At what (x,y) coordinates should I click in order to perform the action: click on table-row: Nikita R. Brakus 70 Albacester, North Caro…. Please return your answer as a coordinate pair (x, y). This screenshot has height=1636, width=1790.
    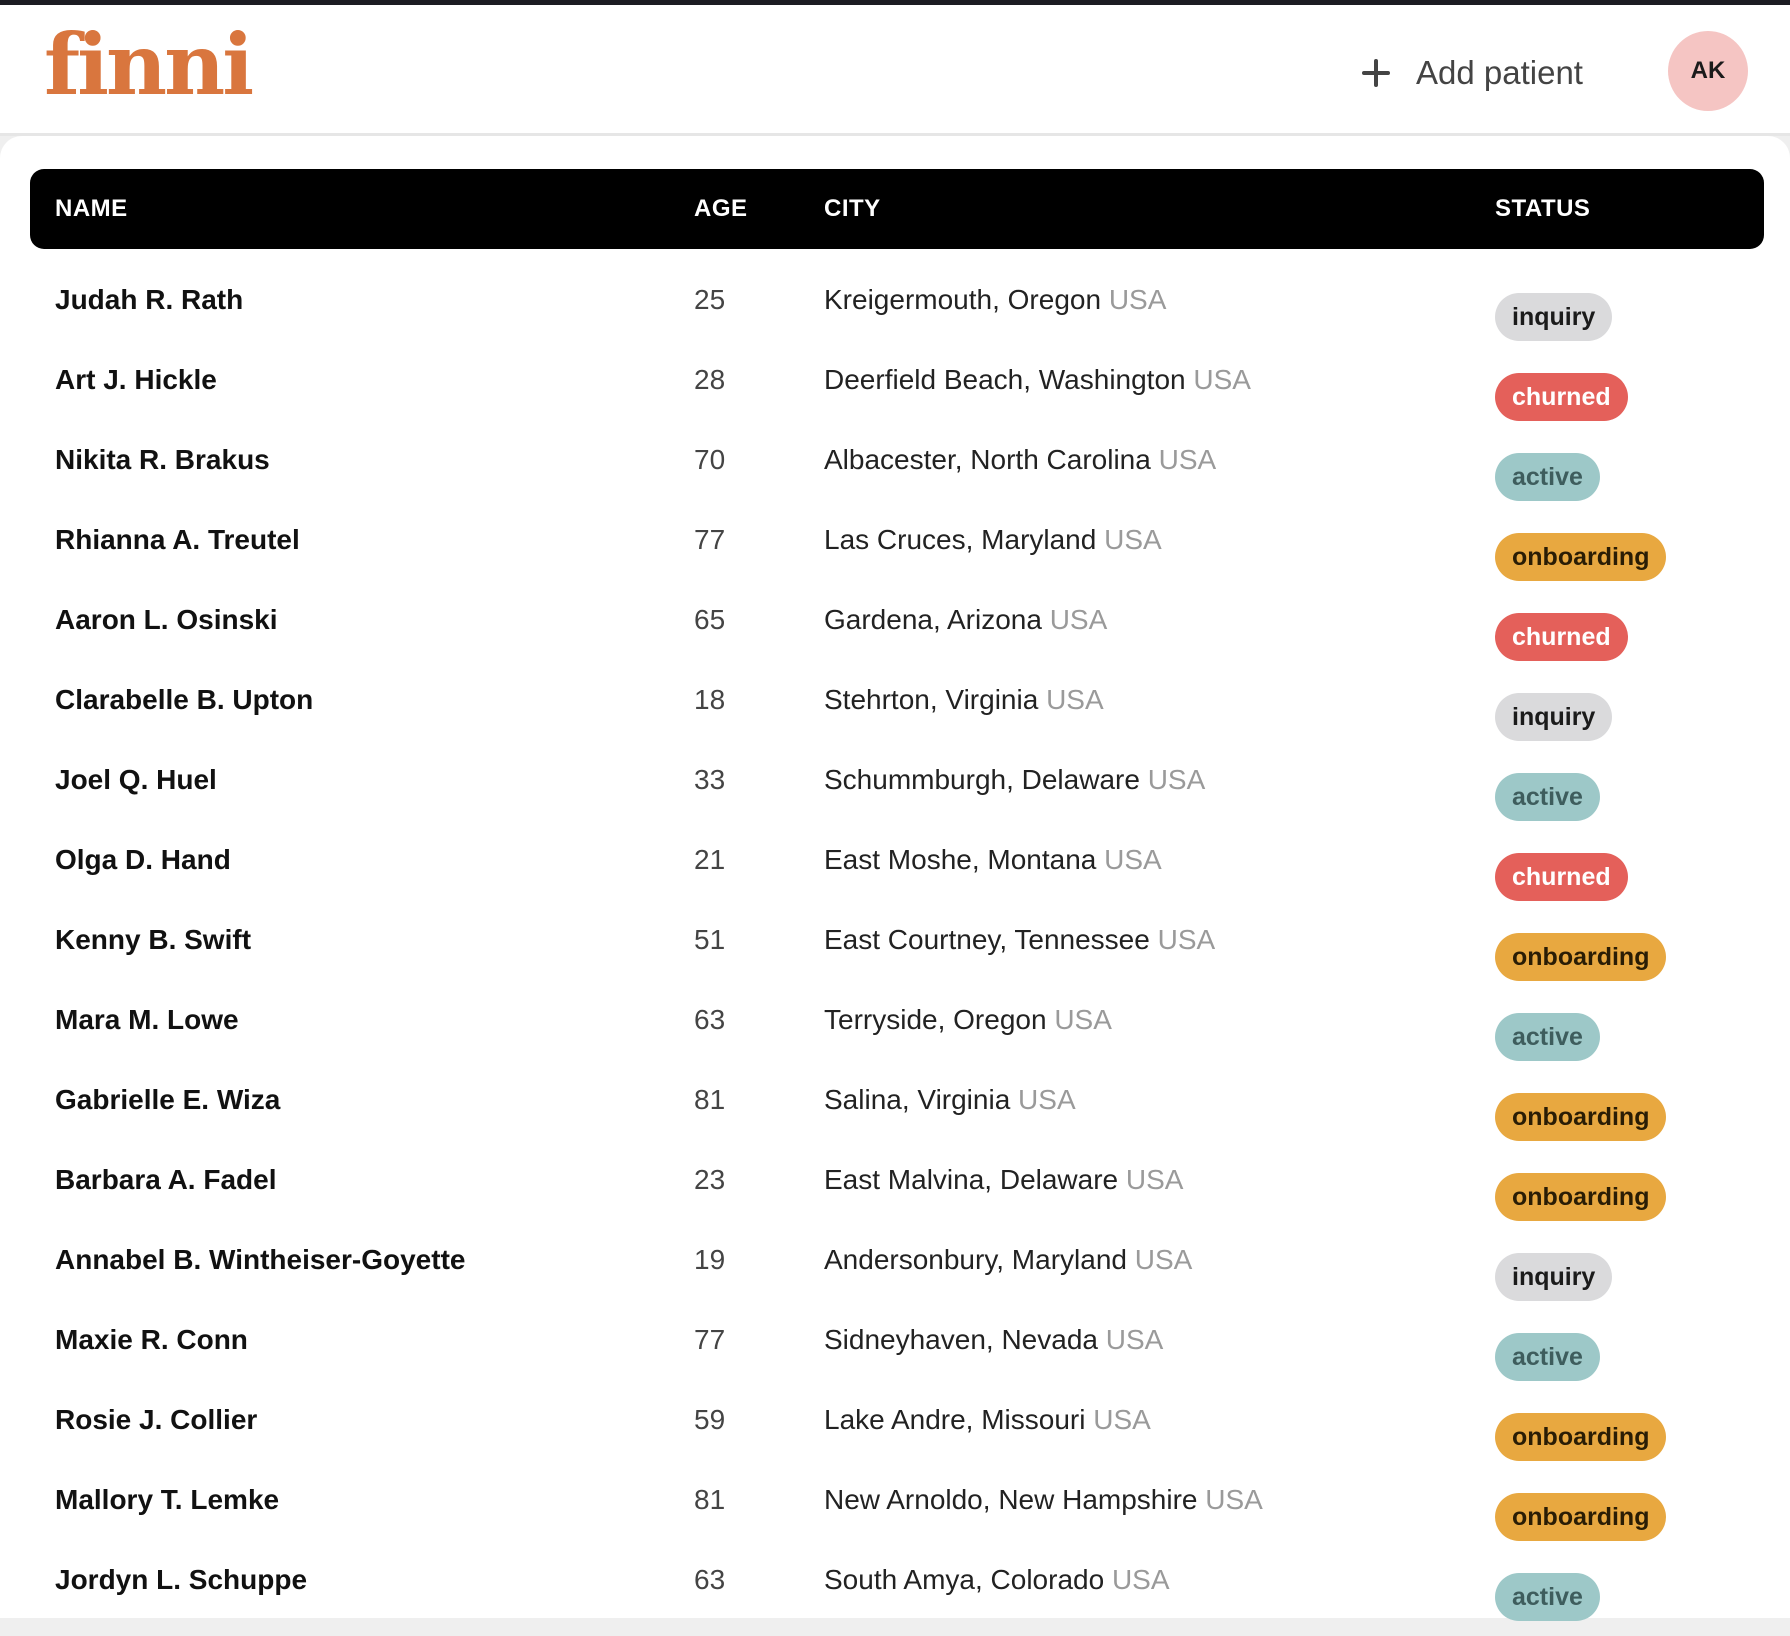
    Looking at the image, I should click on (895, 460).